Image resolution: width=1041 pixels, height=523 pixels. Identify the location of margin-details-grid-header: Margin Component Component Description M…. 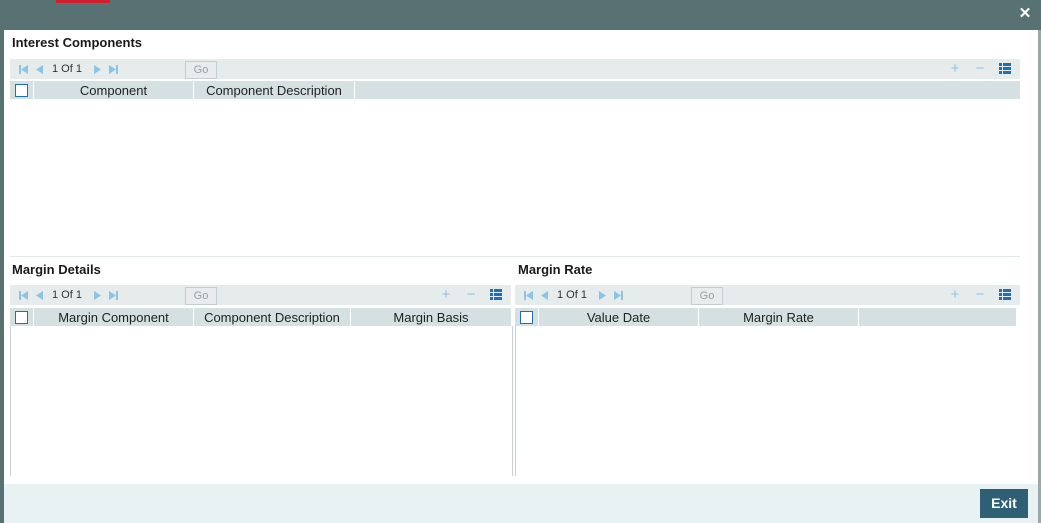
(260, 317).